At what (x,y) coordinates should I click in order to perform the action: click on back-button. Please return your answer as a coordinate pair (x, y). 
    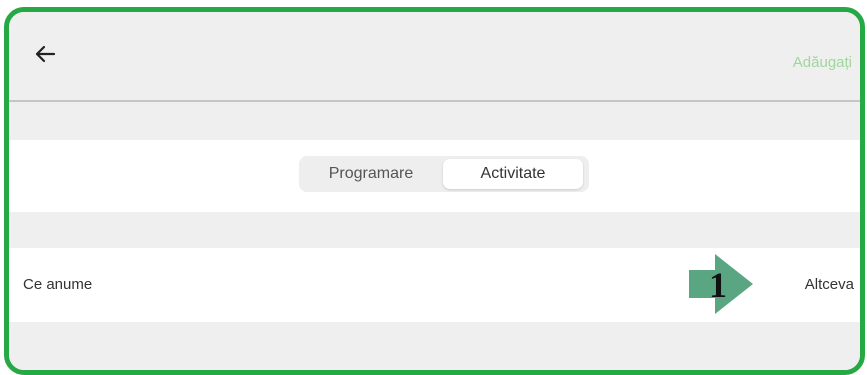
    Looking at the image, I should click on (45, 56).